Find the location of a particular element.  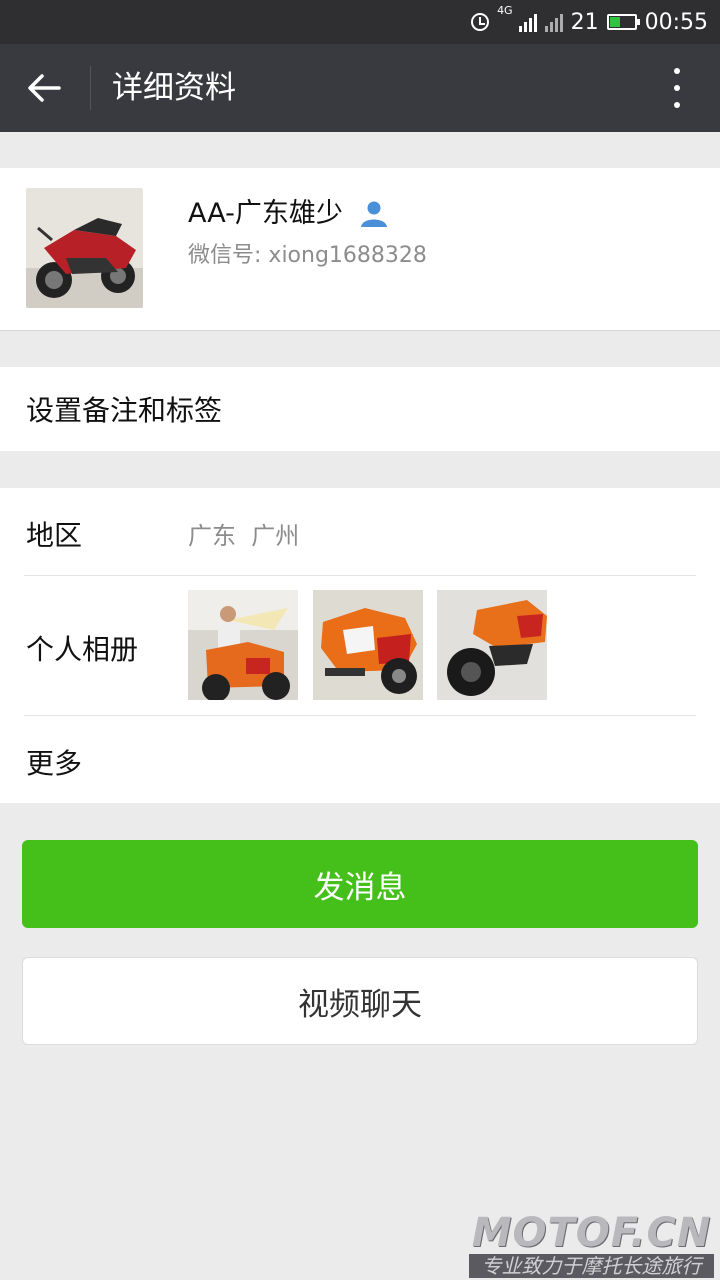

contact-person-icon is located at coordinates (373, 214).